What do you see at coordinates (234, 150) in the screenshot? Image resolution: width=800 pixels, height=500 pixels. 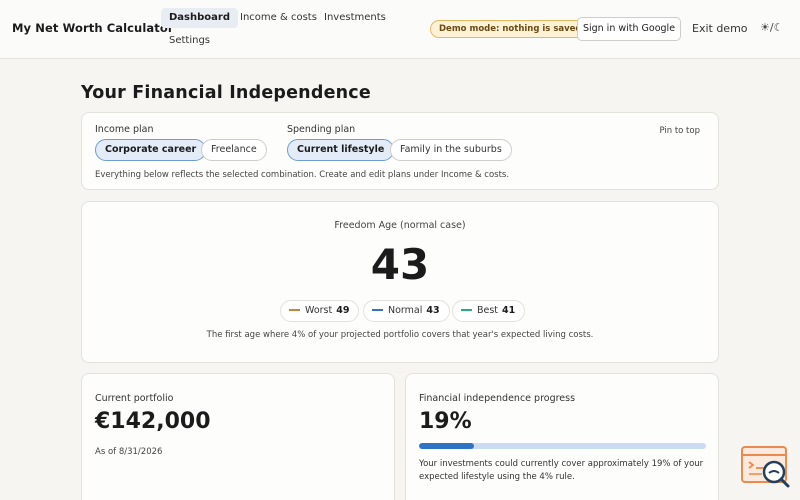 I see `income-plan-freelance: Freelance` at bounding box center [234, 150].